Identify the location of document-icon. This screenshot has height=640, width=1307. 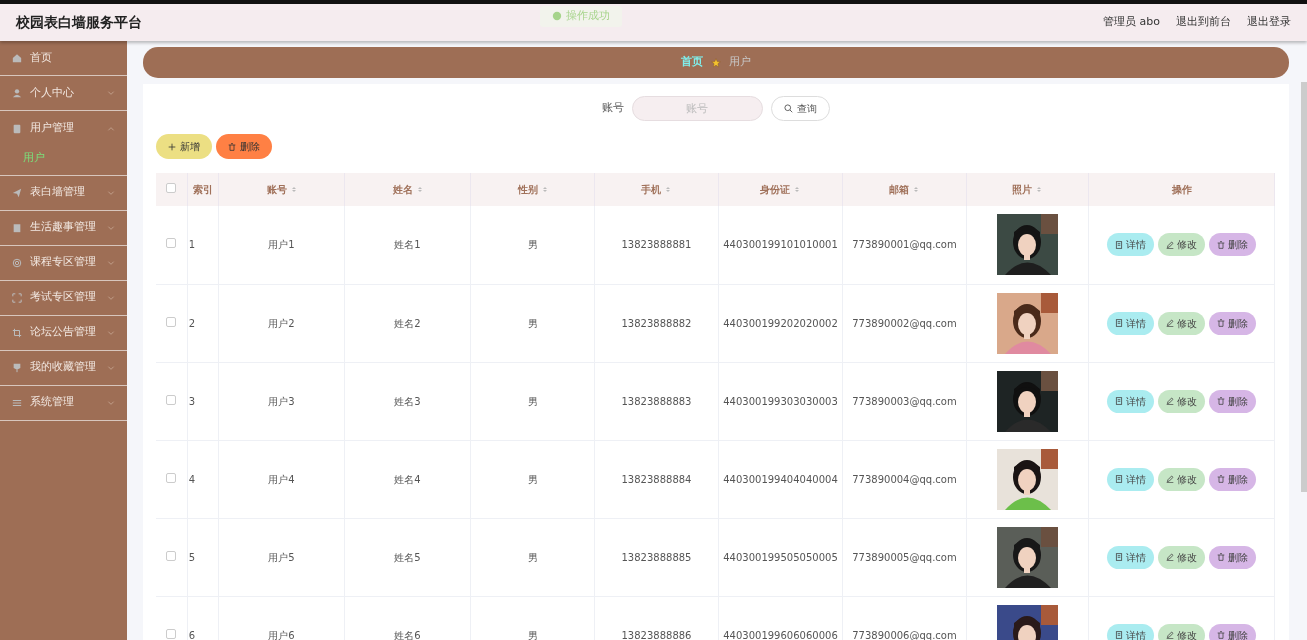
(1119, 557).